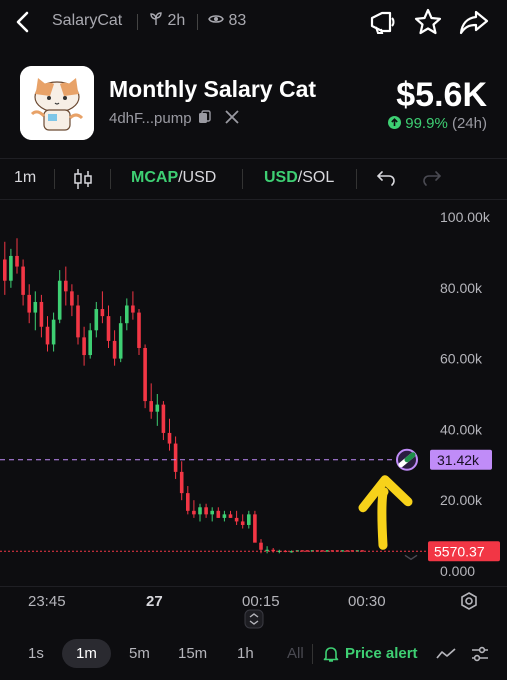 This screenshot has height=680, width=507. I want to click on back-arrow-icon, so click(23, 22).